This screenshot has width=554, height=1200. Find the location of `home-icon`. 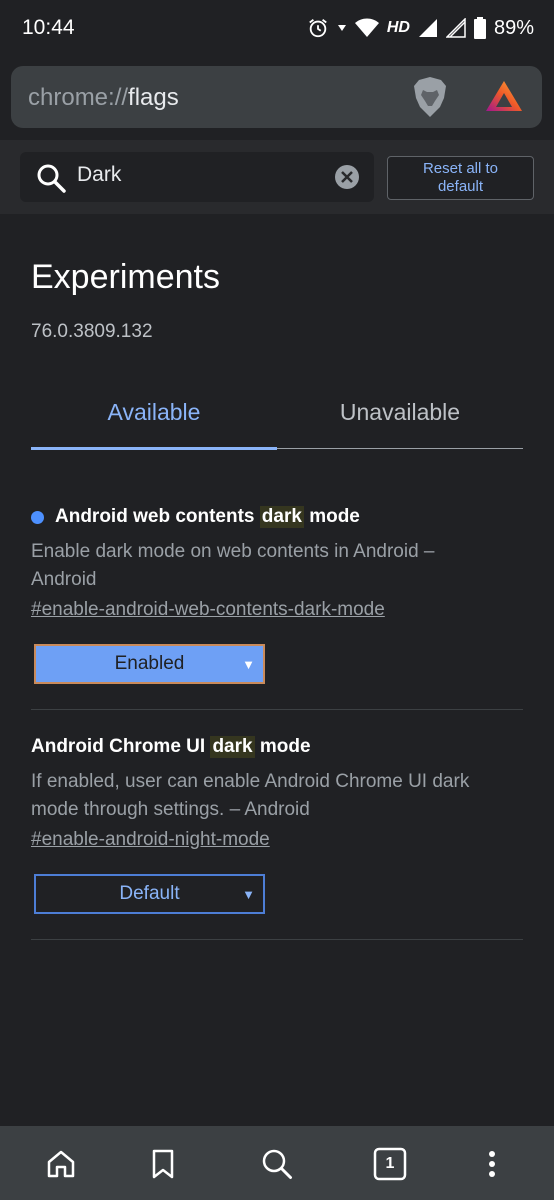

home-icon is located at coordinates (61, 1164).